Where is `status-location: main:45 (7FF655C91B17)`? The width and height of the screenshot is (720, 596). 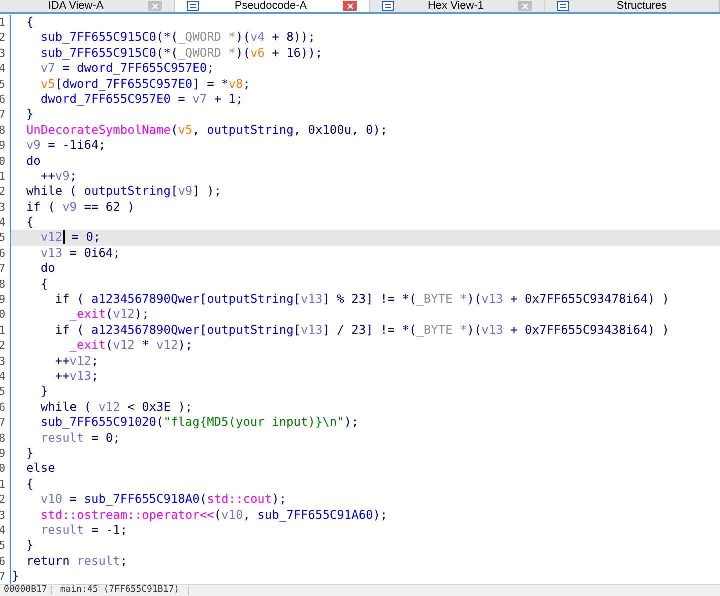
status-location: main:45 (7FF655C91B17) is located at coordinates (120, 591).